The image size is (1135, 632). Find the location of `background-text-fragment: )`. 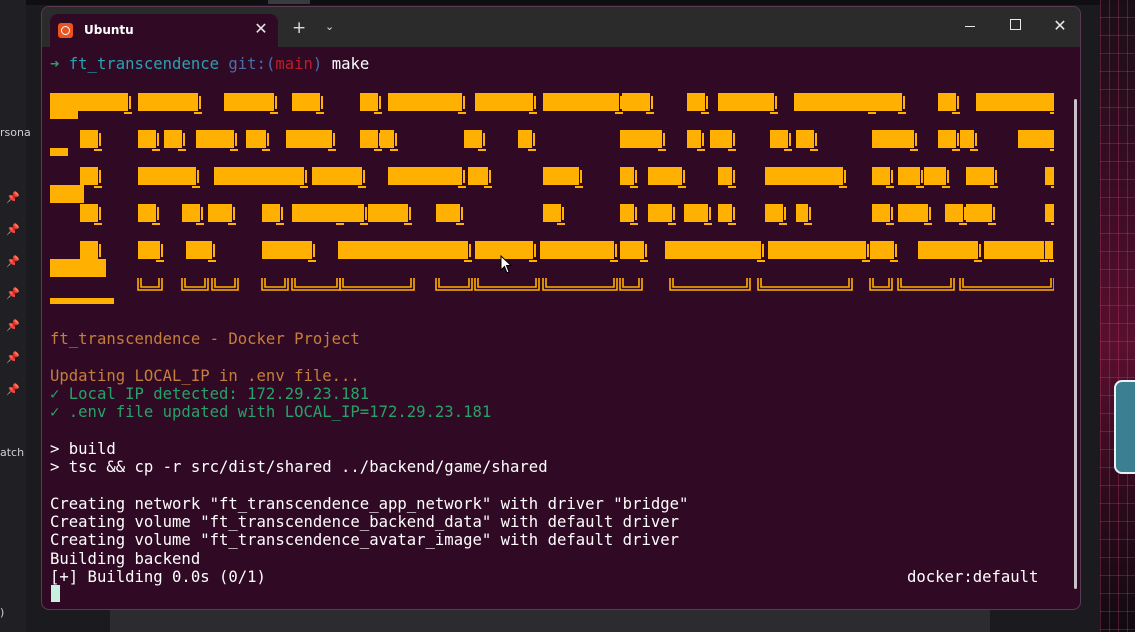

background-text-fragment: ) is located at coordinates (2, 612).